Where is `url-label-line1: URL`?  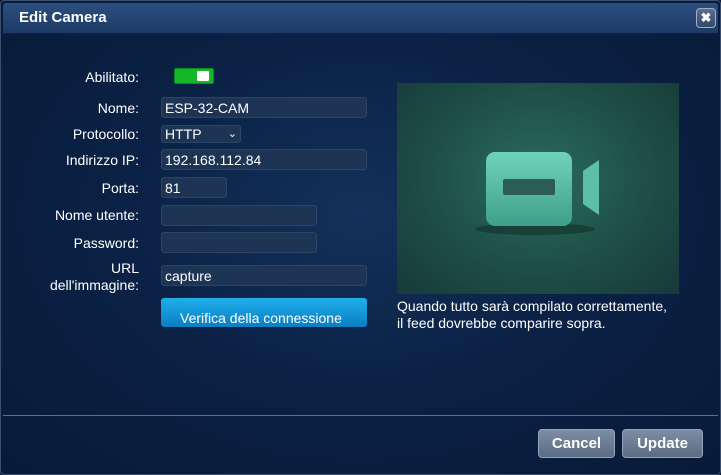
url-label-line1: URL is located at coordinates (124, 268).